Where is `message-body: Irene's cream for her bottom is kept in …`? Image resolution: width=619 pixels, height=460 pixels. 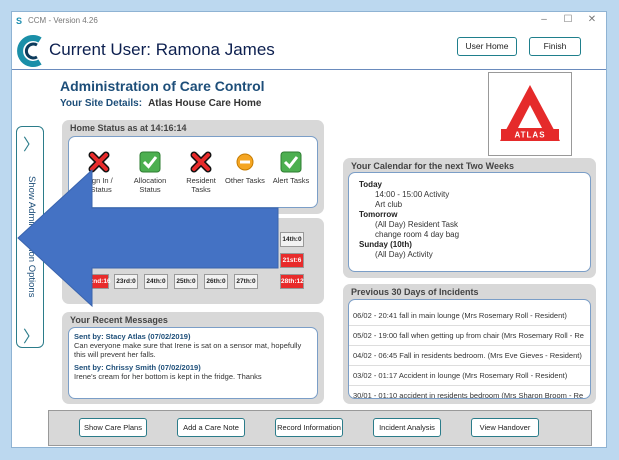
message-body: Irene's cream for her bottom is kept in … is located at coordinates (168, 376).